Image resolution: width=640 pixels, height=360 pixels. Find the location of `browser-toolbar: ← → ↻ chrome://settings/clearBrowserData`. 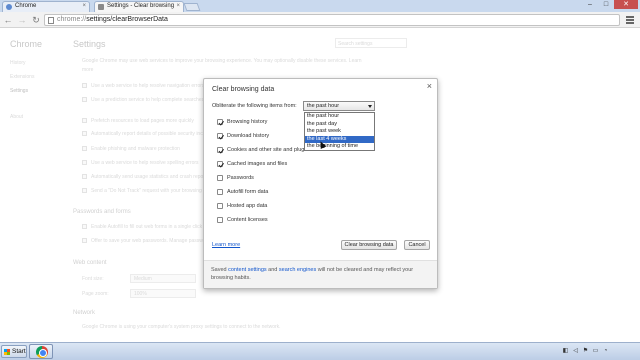

browser-toolbar: ← → ↻ chrome://settings/clearBrowserData is located at coordinates (320, 20).